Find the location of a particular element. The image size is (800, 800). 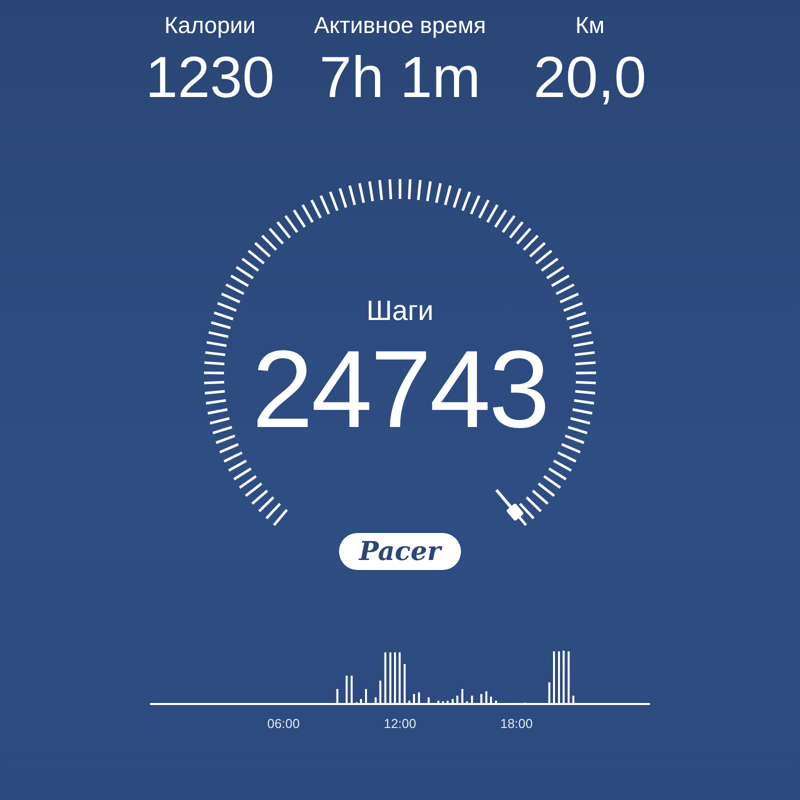

time-axis-label: 12:00 is located at coordinates (400, 724).